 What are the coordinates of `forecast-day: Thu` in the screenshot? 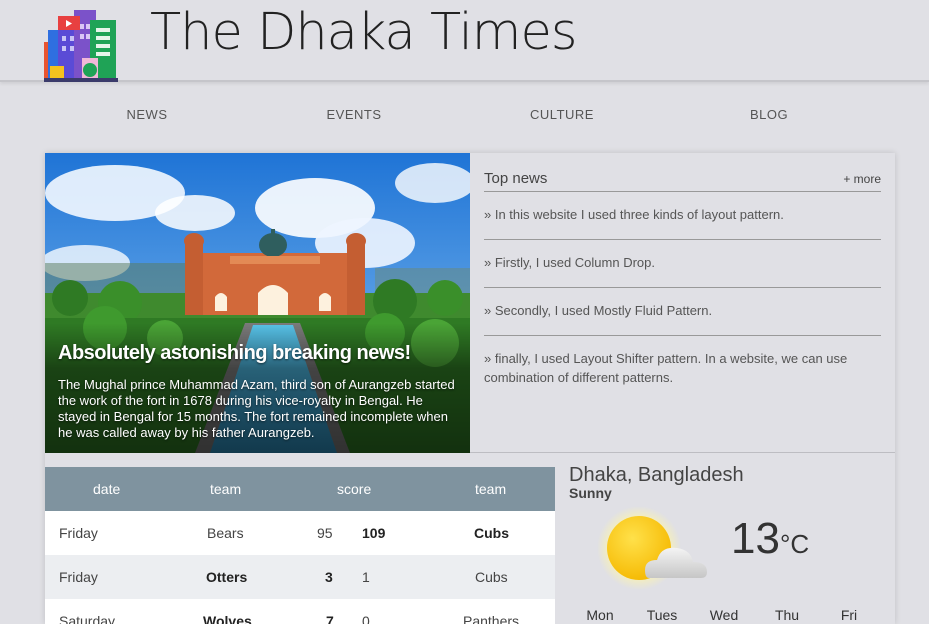 It's located at (787, 615).